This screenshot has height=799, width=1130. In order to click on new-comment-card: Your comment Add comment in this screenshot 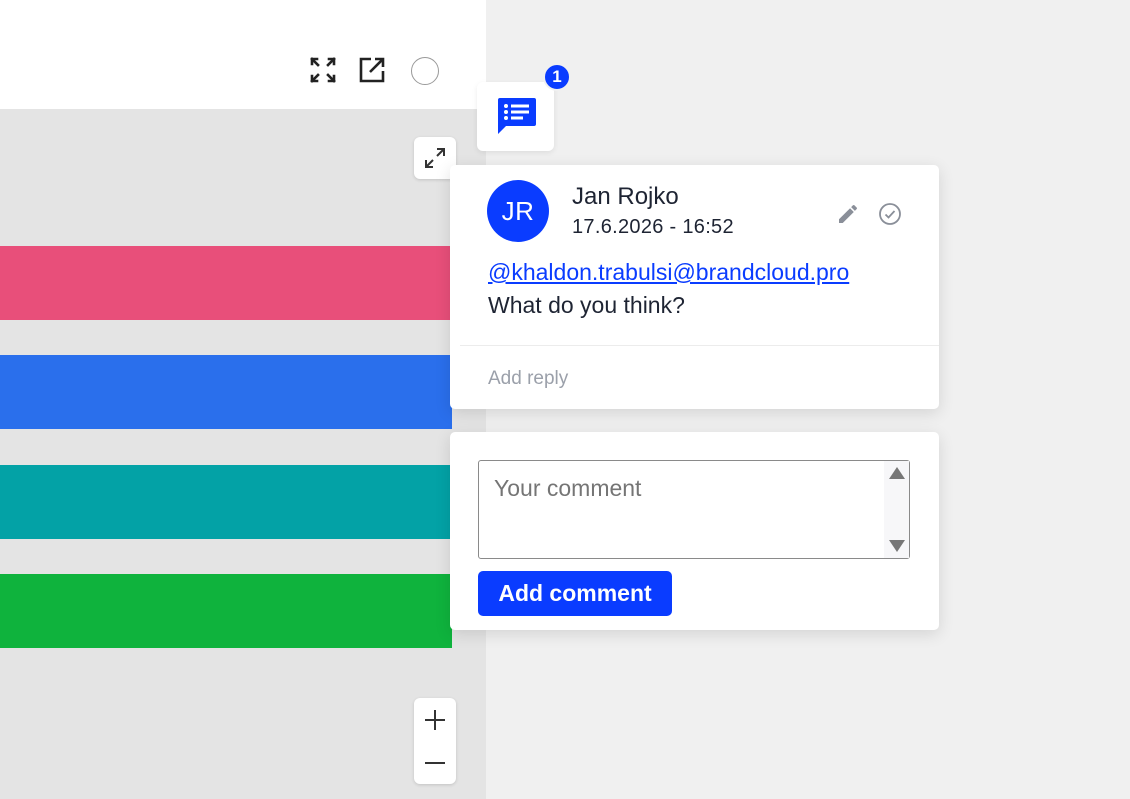, I will do `click(694, 531)`.